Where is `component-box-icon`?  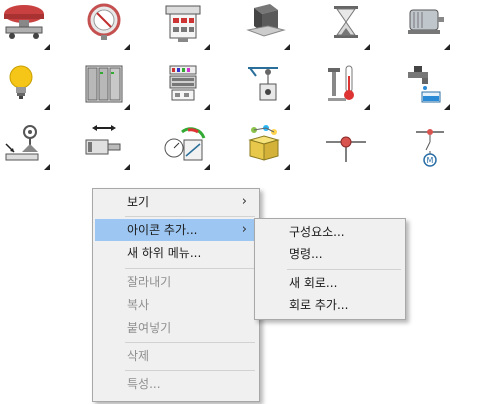
component-box-icon is located at coordinates (266, 146).